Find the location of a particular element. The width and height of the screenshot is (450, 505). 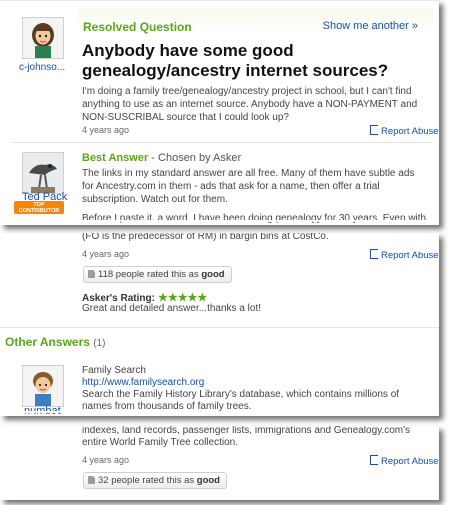

other-answerer-username: numbat is located at coordinates (42, 410).